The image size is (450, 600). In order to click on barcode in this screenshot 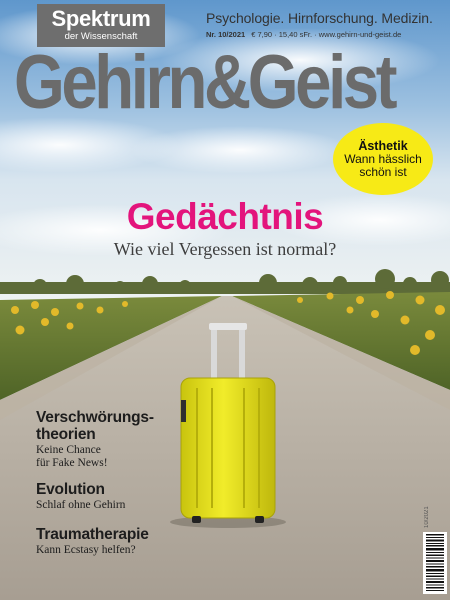, I will do `click(435, 563)`.